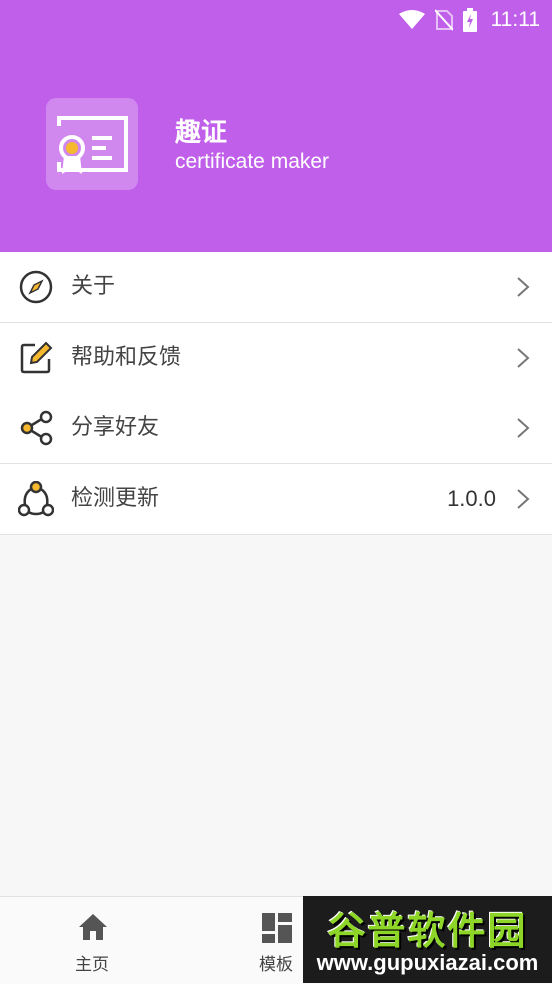 The height and width of the screenshot is (984, 552). I want to click on clock: 11:11, so click(515, 19).